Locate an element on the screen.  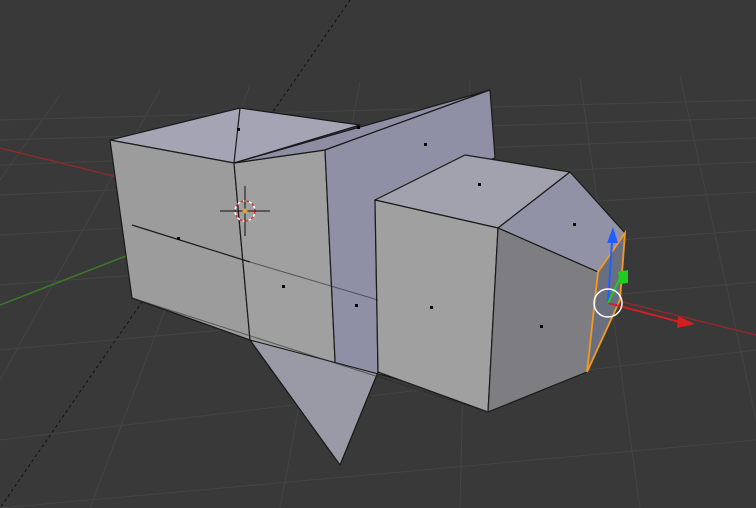
mesh-face-right-front is located at coordinates (436, 306).